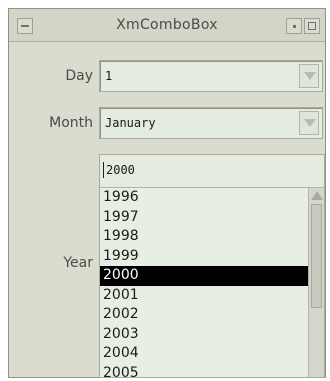 This screenshot has width=330, height=381. I want to click on maximize-button, so click(312, 26).